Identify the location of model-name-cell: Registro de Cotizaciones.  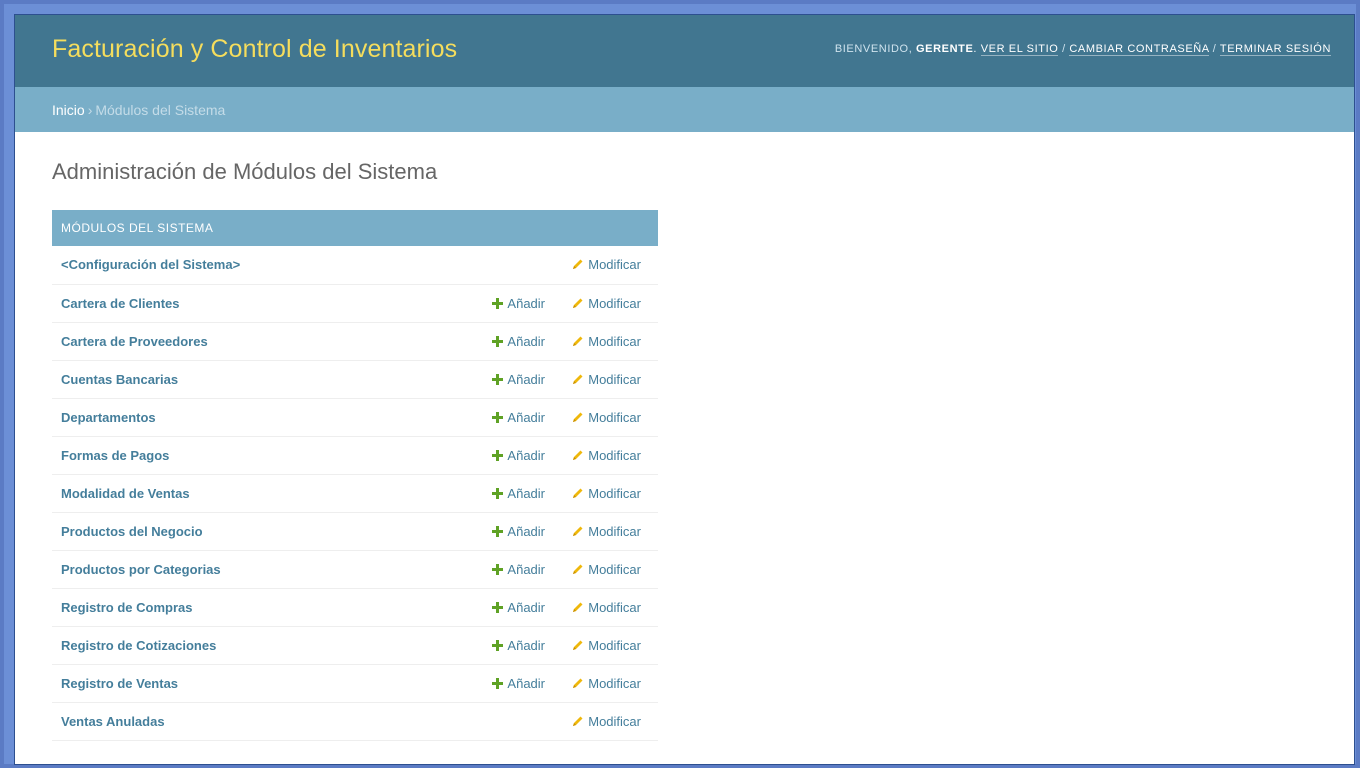
(258, 645).